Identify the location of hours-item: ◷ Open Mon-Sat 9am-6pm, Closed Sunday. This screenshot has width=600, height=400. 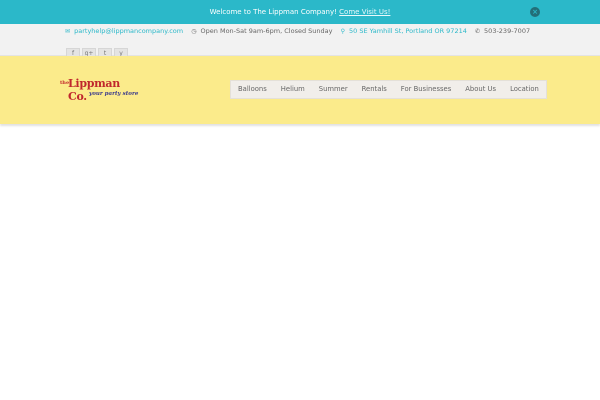
(261, 31).